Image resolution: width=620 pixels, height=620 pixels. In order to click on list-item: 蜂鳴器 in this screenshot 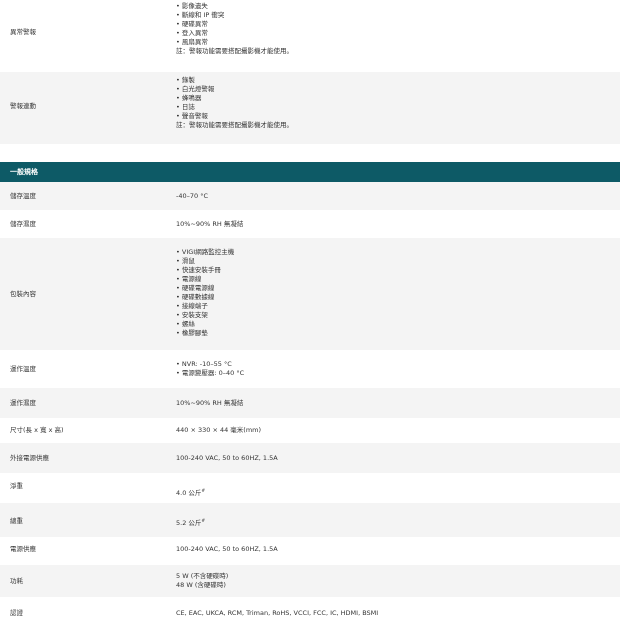, I will do `click(234, 98)`.